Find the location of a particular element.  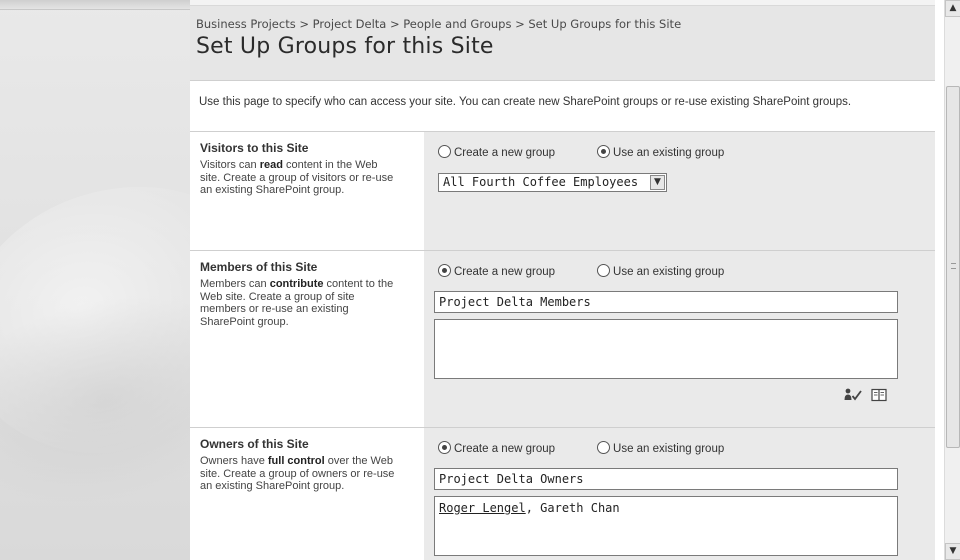

vertical-scrollbar: ▲ ▼ is located at coordinates (952, 280).